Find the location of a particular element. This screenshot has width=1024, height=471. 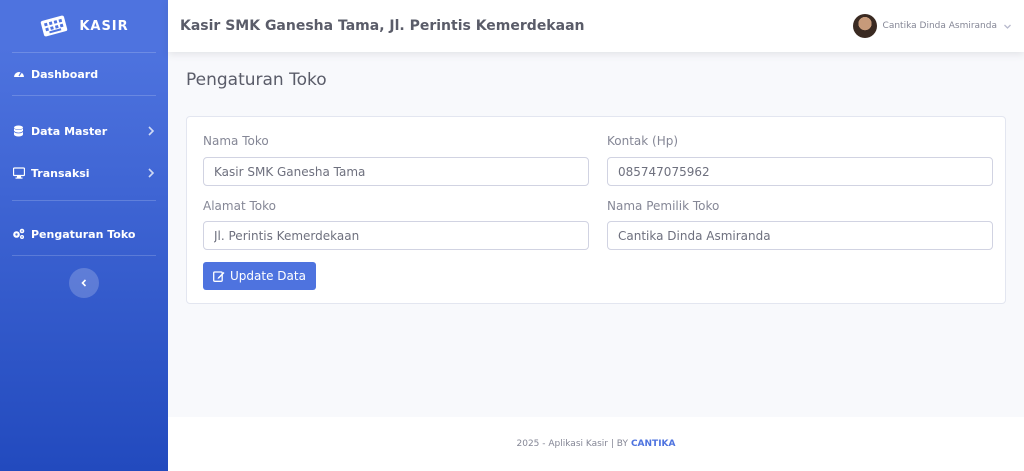

sidebar-item-label: Pengaturan Toko is located at coordinates (83, 234).